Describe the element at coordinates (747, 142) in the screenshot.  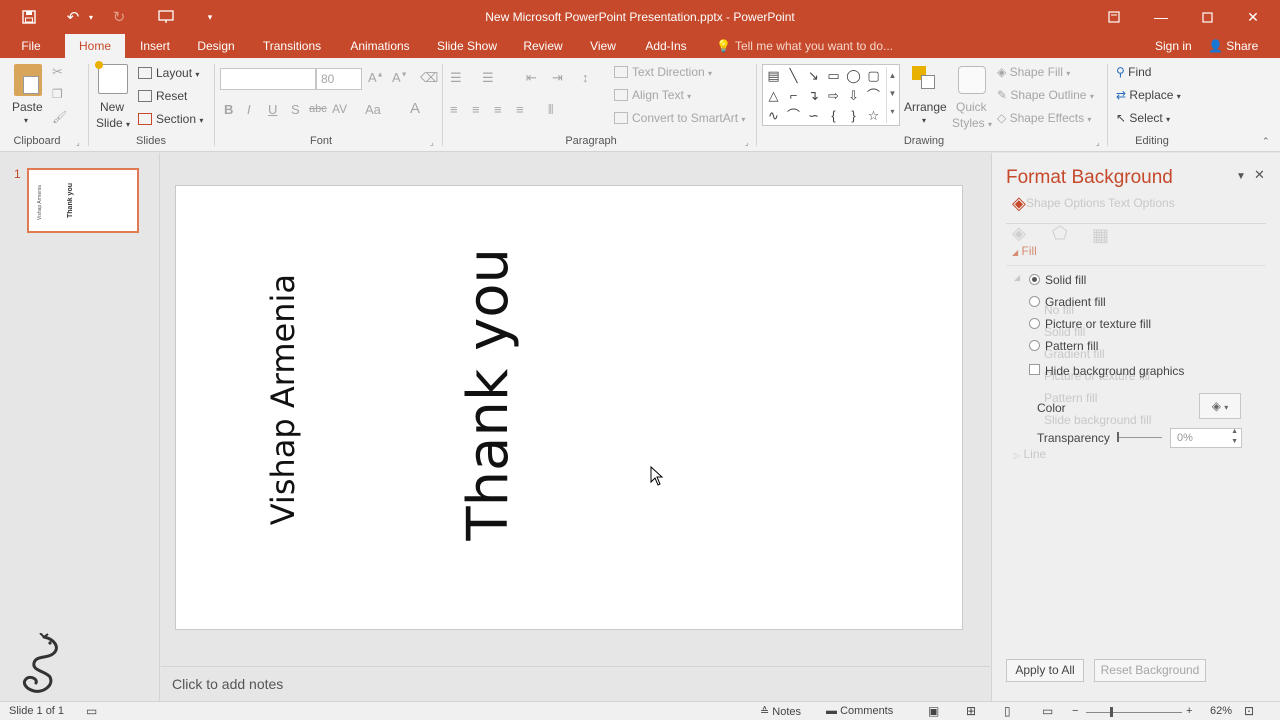
I see `paragraph-launcher-icon: ⌟` at that location.